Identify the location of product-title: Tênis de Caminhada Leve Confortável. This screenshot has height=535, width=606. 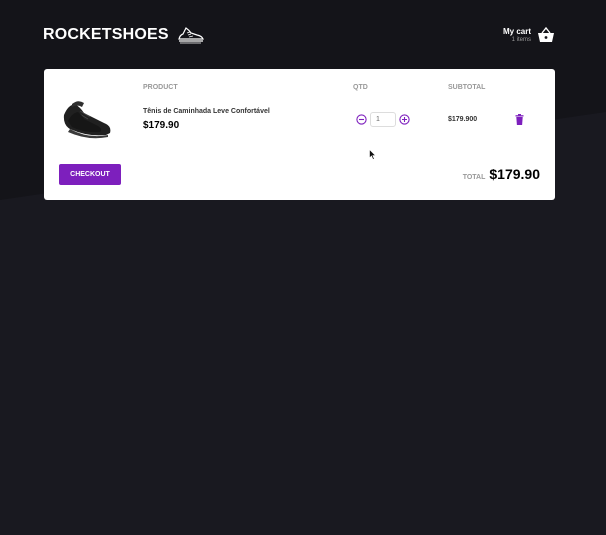
(206, 111).